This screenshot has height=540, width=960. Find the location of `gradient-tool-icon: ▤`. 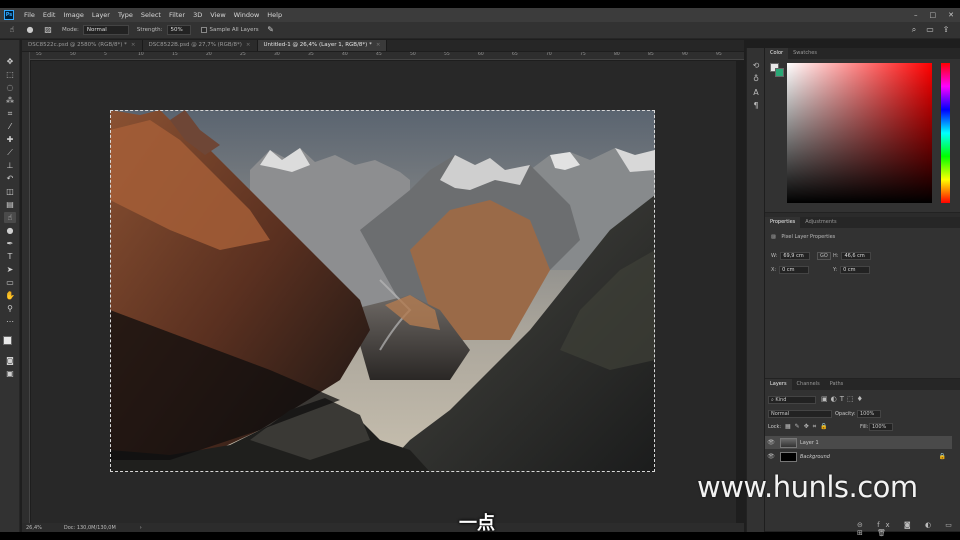

gradient-tool-icon: ▤ is located at coordinates (10, 204).